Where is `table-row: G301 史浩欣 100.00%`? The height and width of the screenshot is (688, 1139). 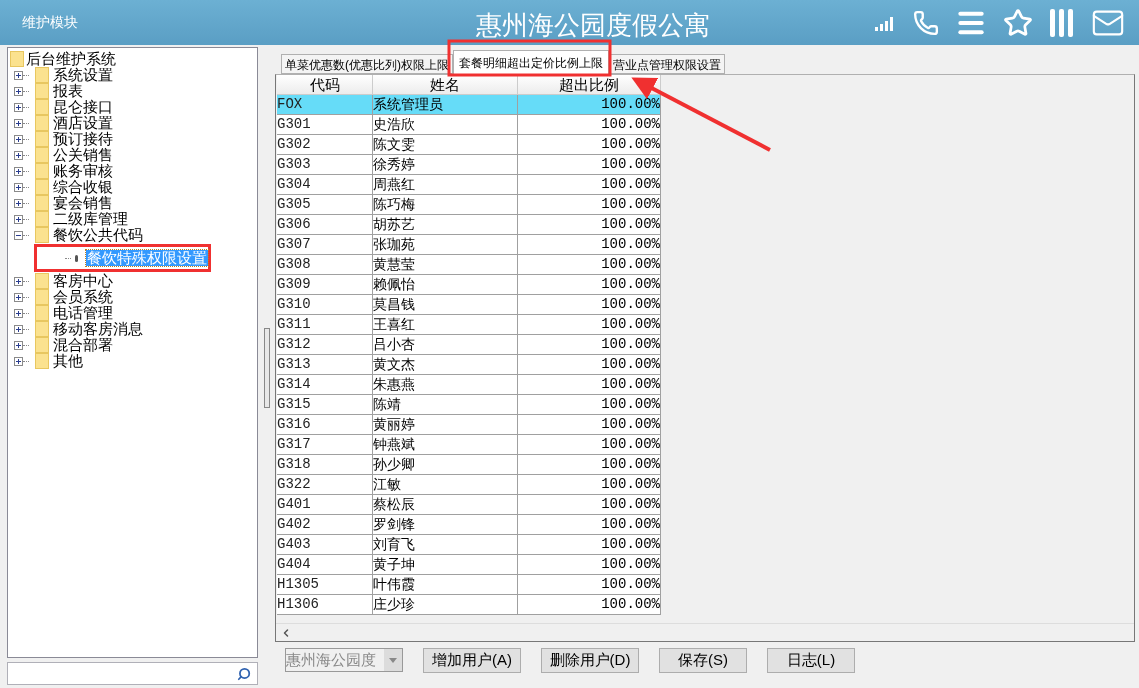
table-row: G301 史浩欣 100.00% is located at coordinates (469, 125).